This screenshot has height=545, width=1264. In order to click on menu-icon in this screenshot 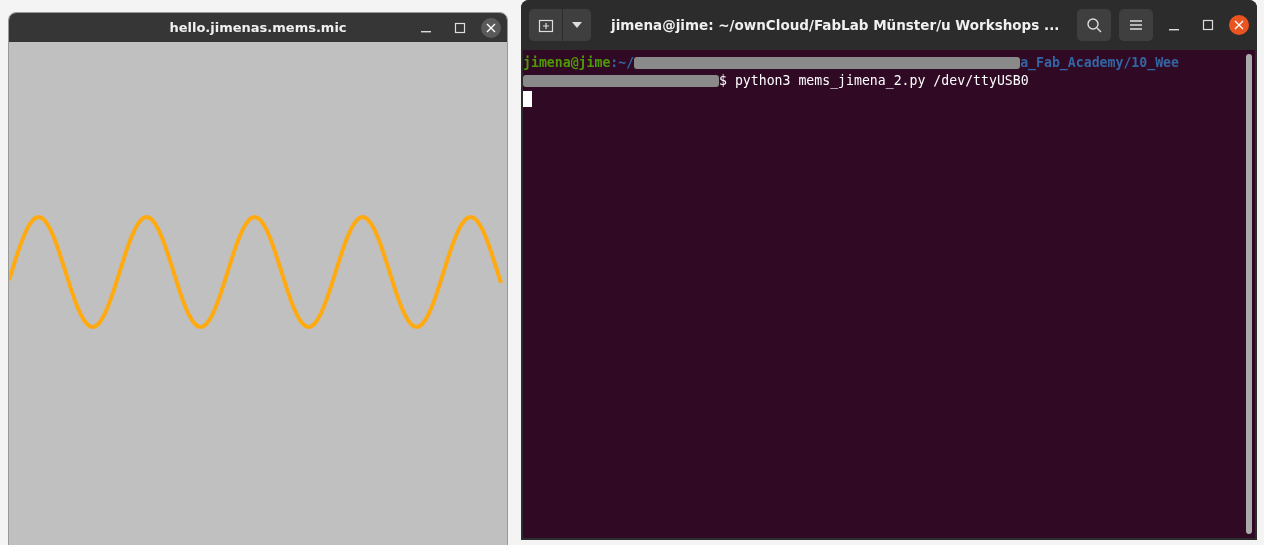, I will do `click(1136, 25)`.